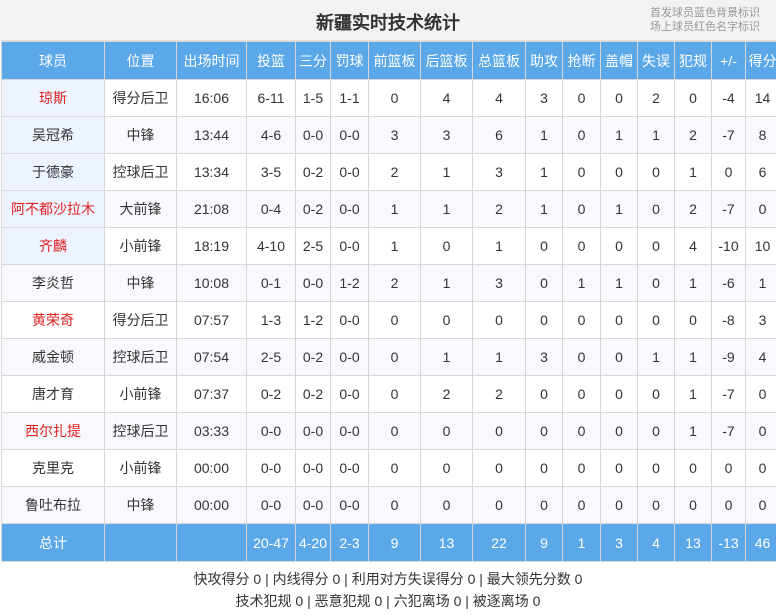  Describe the element at coordinates (211, 209) in the screenshot. I see `stat-cell: 21:08` at that location.